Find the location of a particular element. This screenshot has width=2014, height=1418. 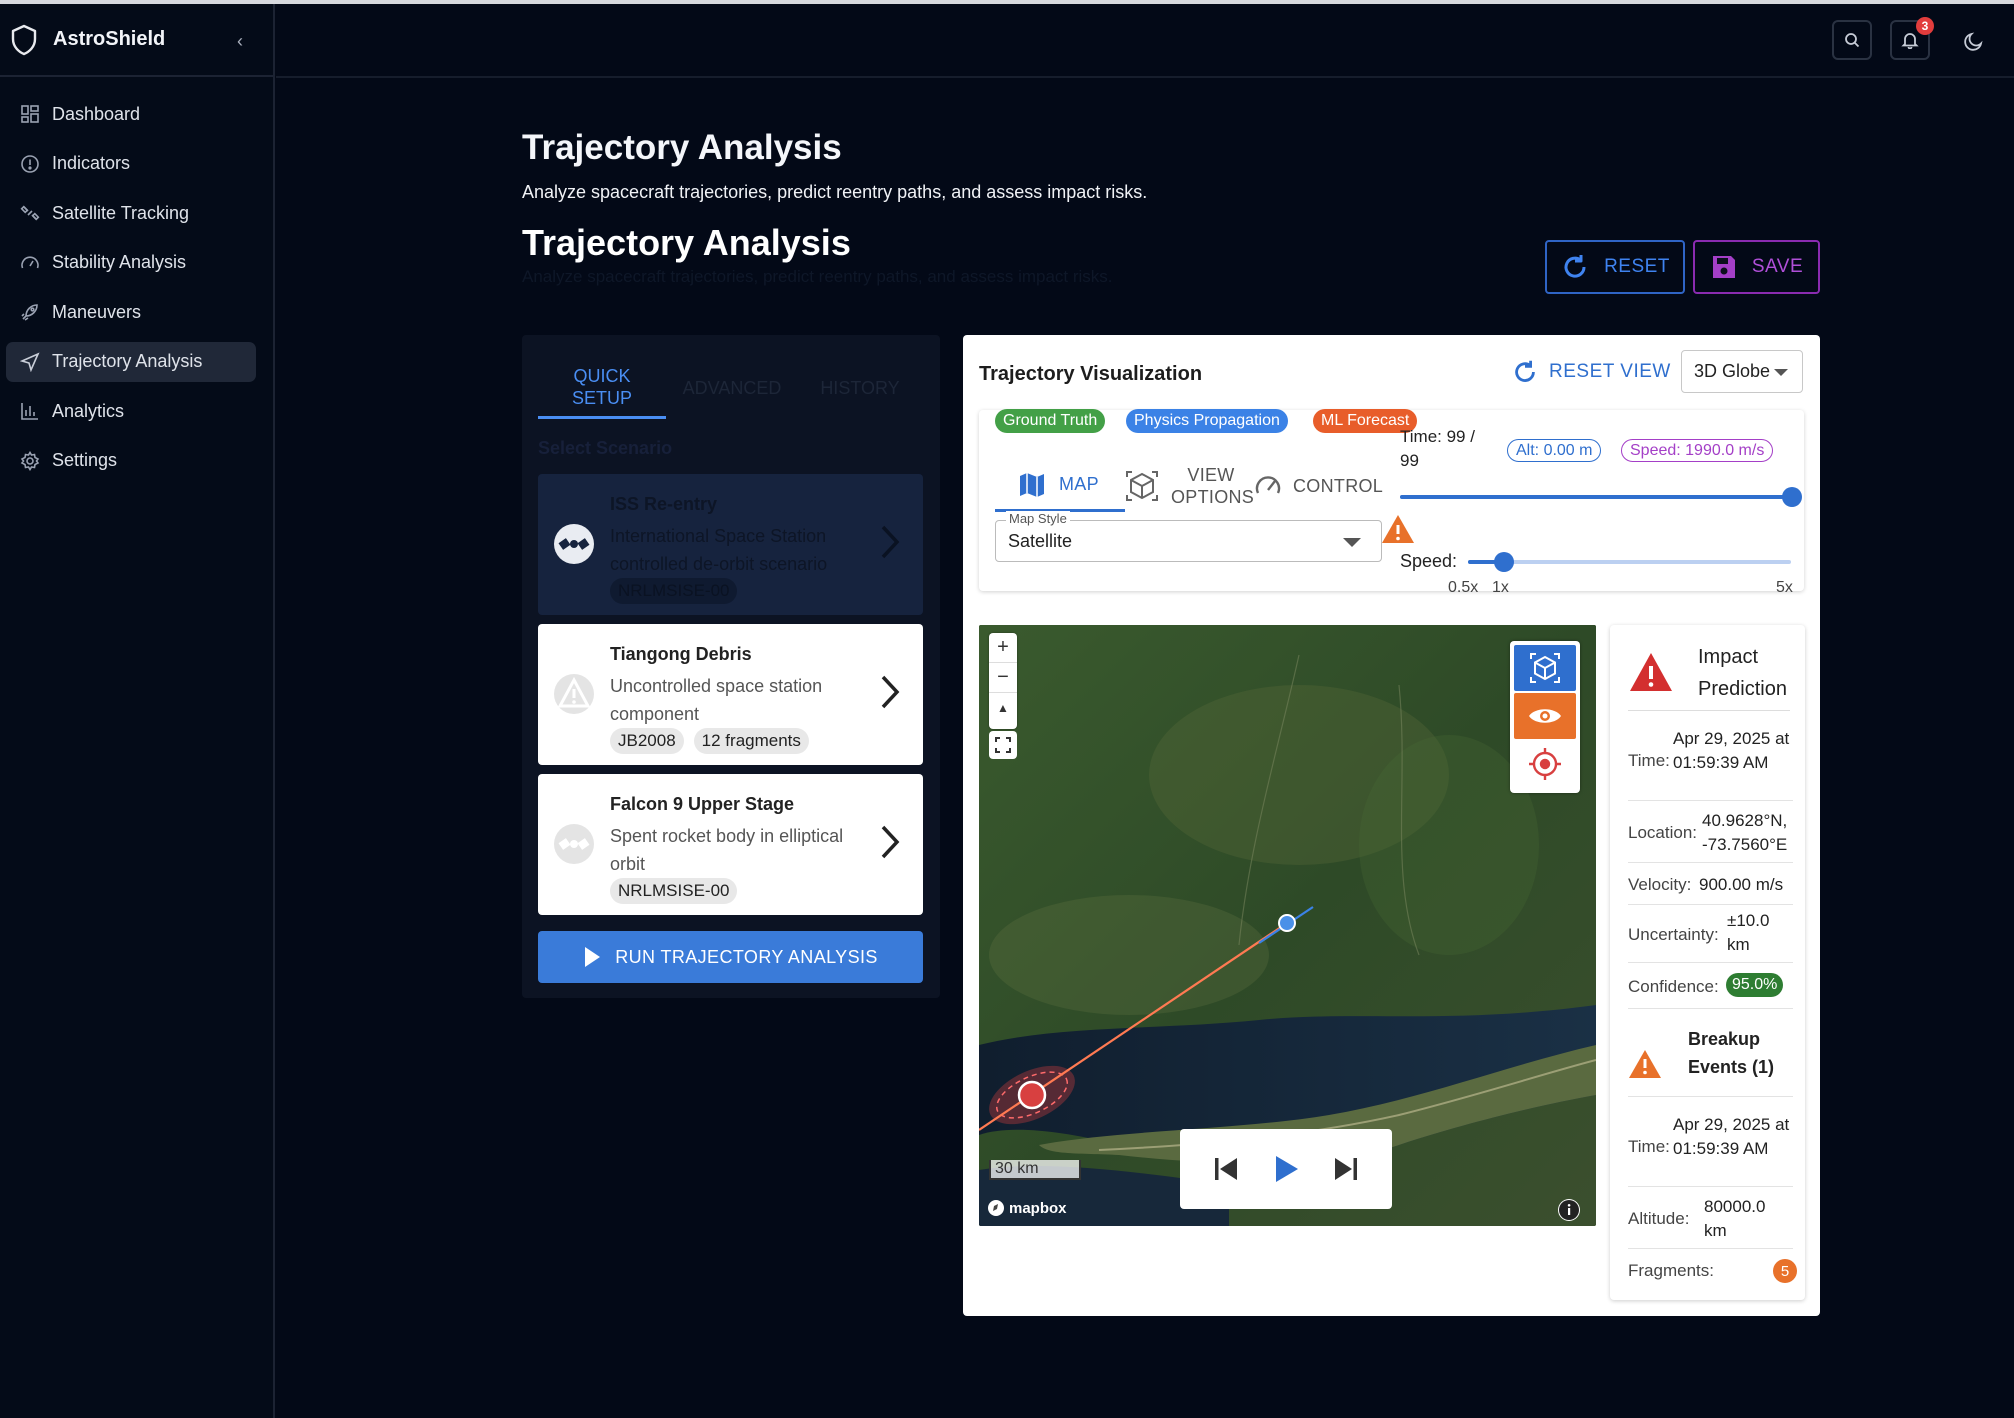

view-mode-select: 3D Globe is located at coordinates (1742, 371).